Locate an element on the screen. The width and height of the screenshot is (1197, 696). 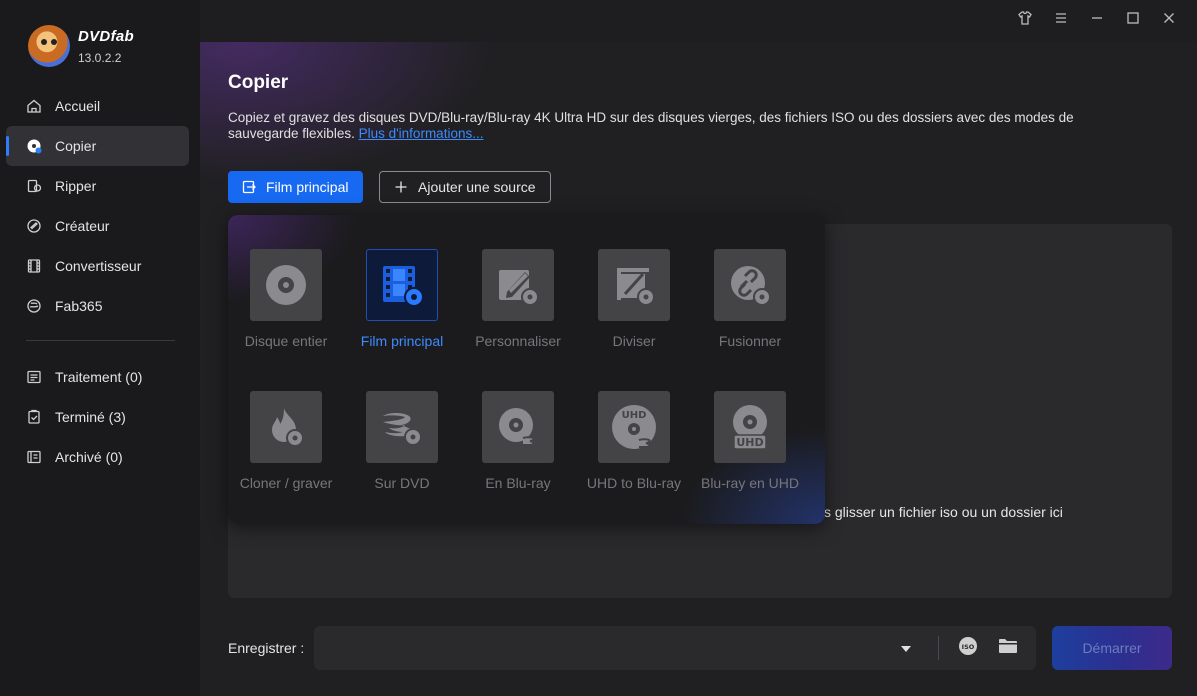
skin-button is located at coordinates (1025, 20).